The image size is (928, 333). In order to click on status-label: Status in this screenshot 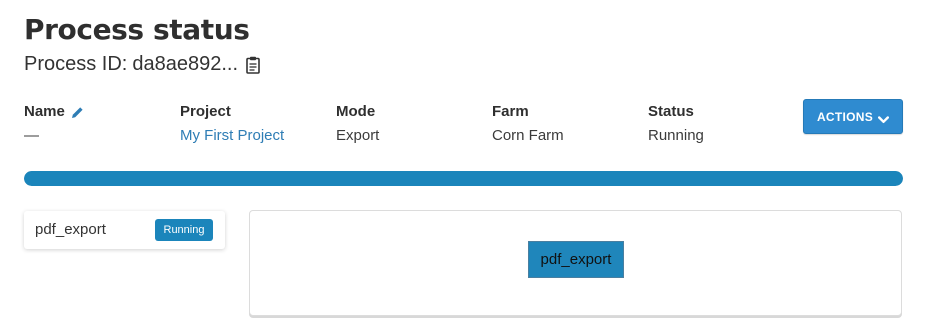, I will do `click(671, 111)`.